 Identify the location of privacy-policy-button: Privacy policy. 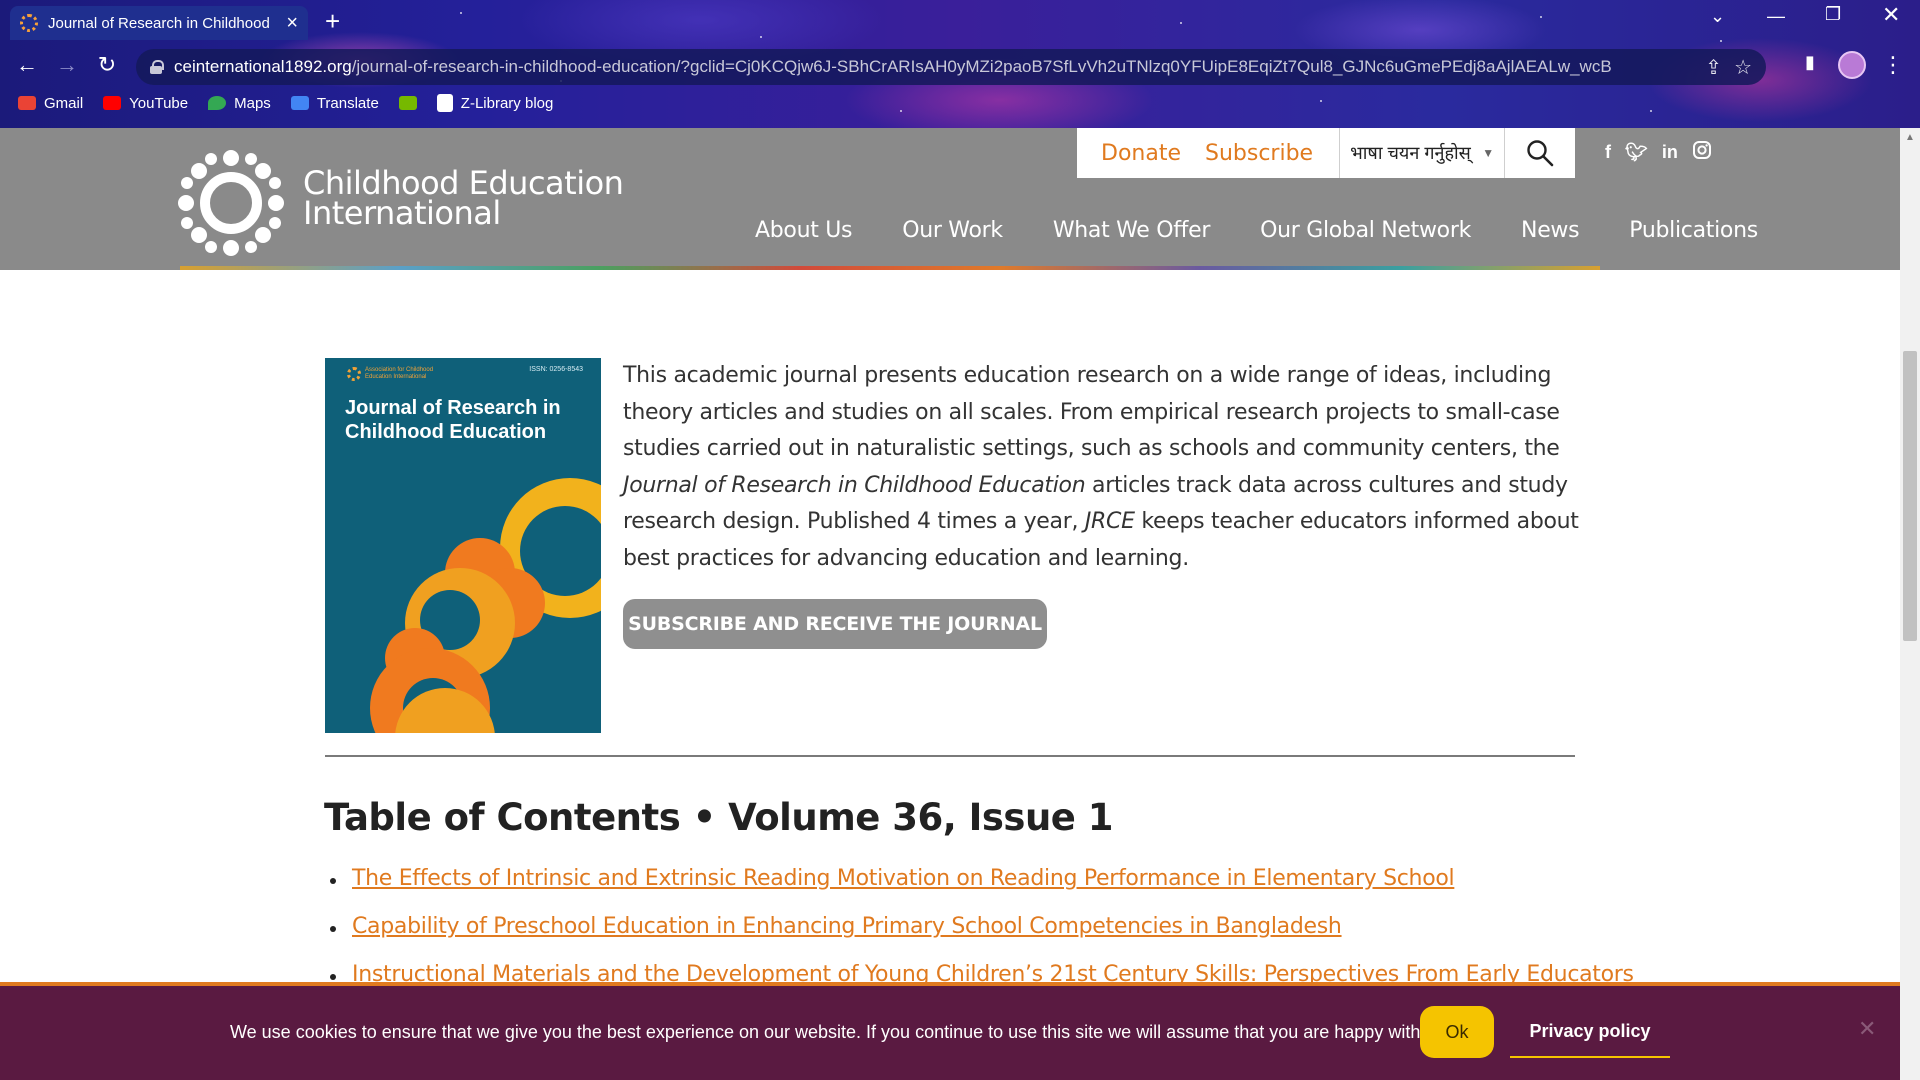
(1590, 1032).